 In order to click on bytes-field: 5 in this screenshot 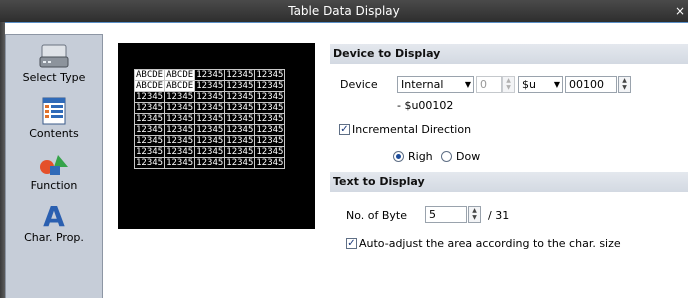, I will do `click(446, 214)`.